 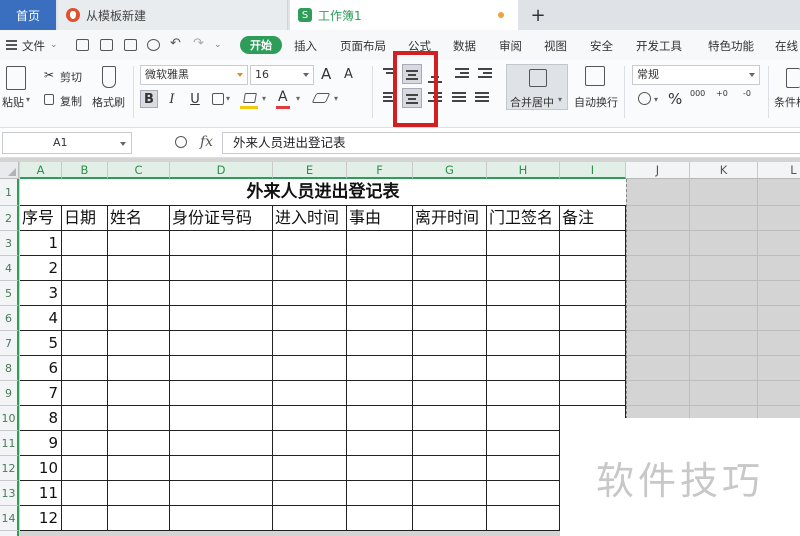 I want to click on shrink-font-button: A, so click(x=348, y=74).